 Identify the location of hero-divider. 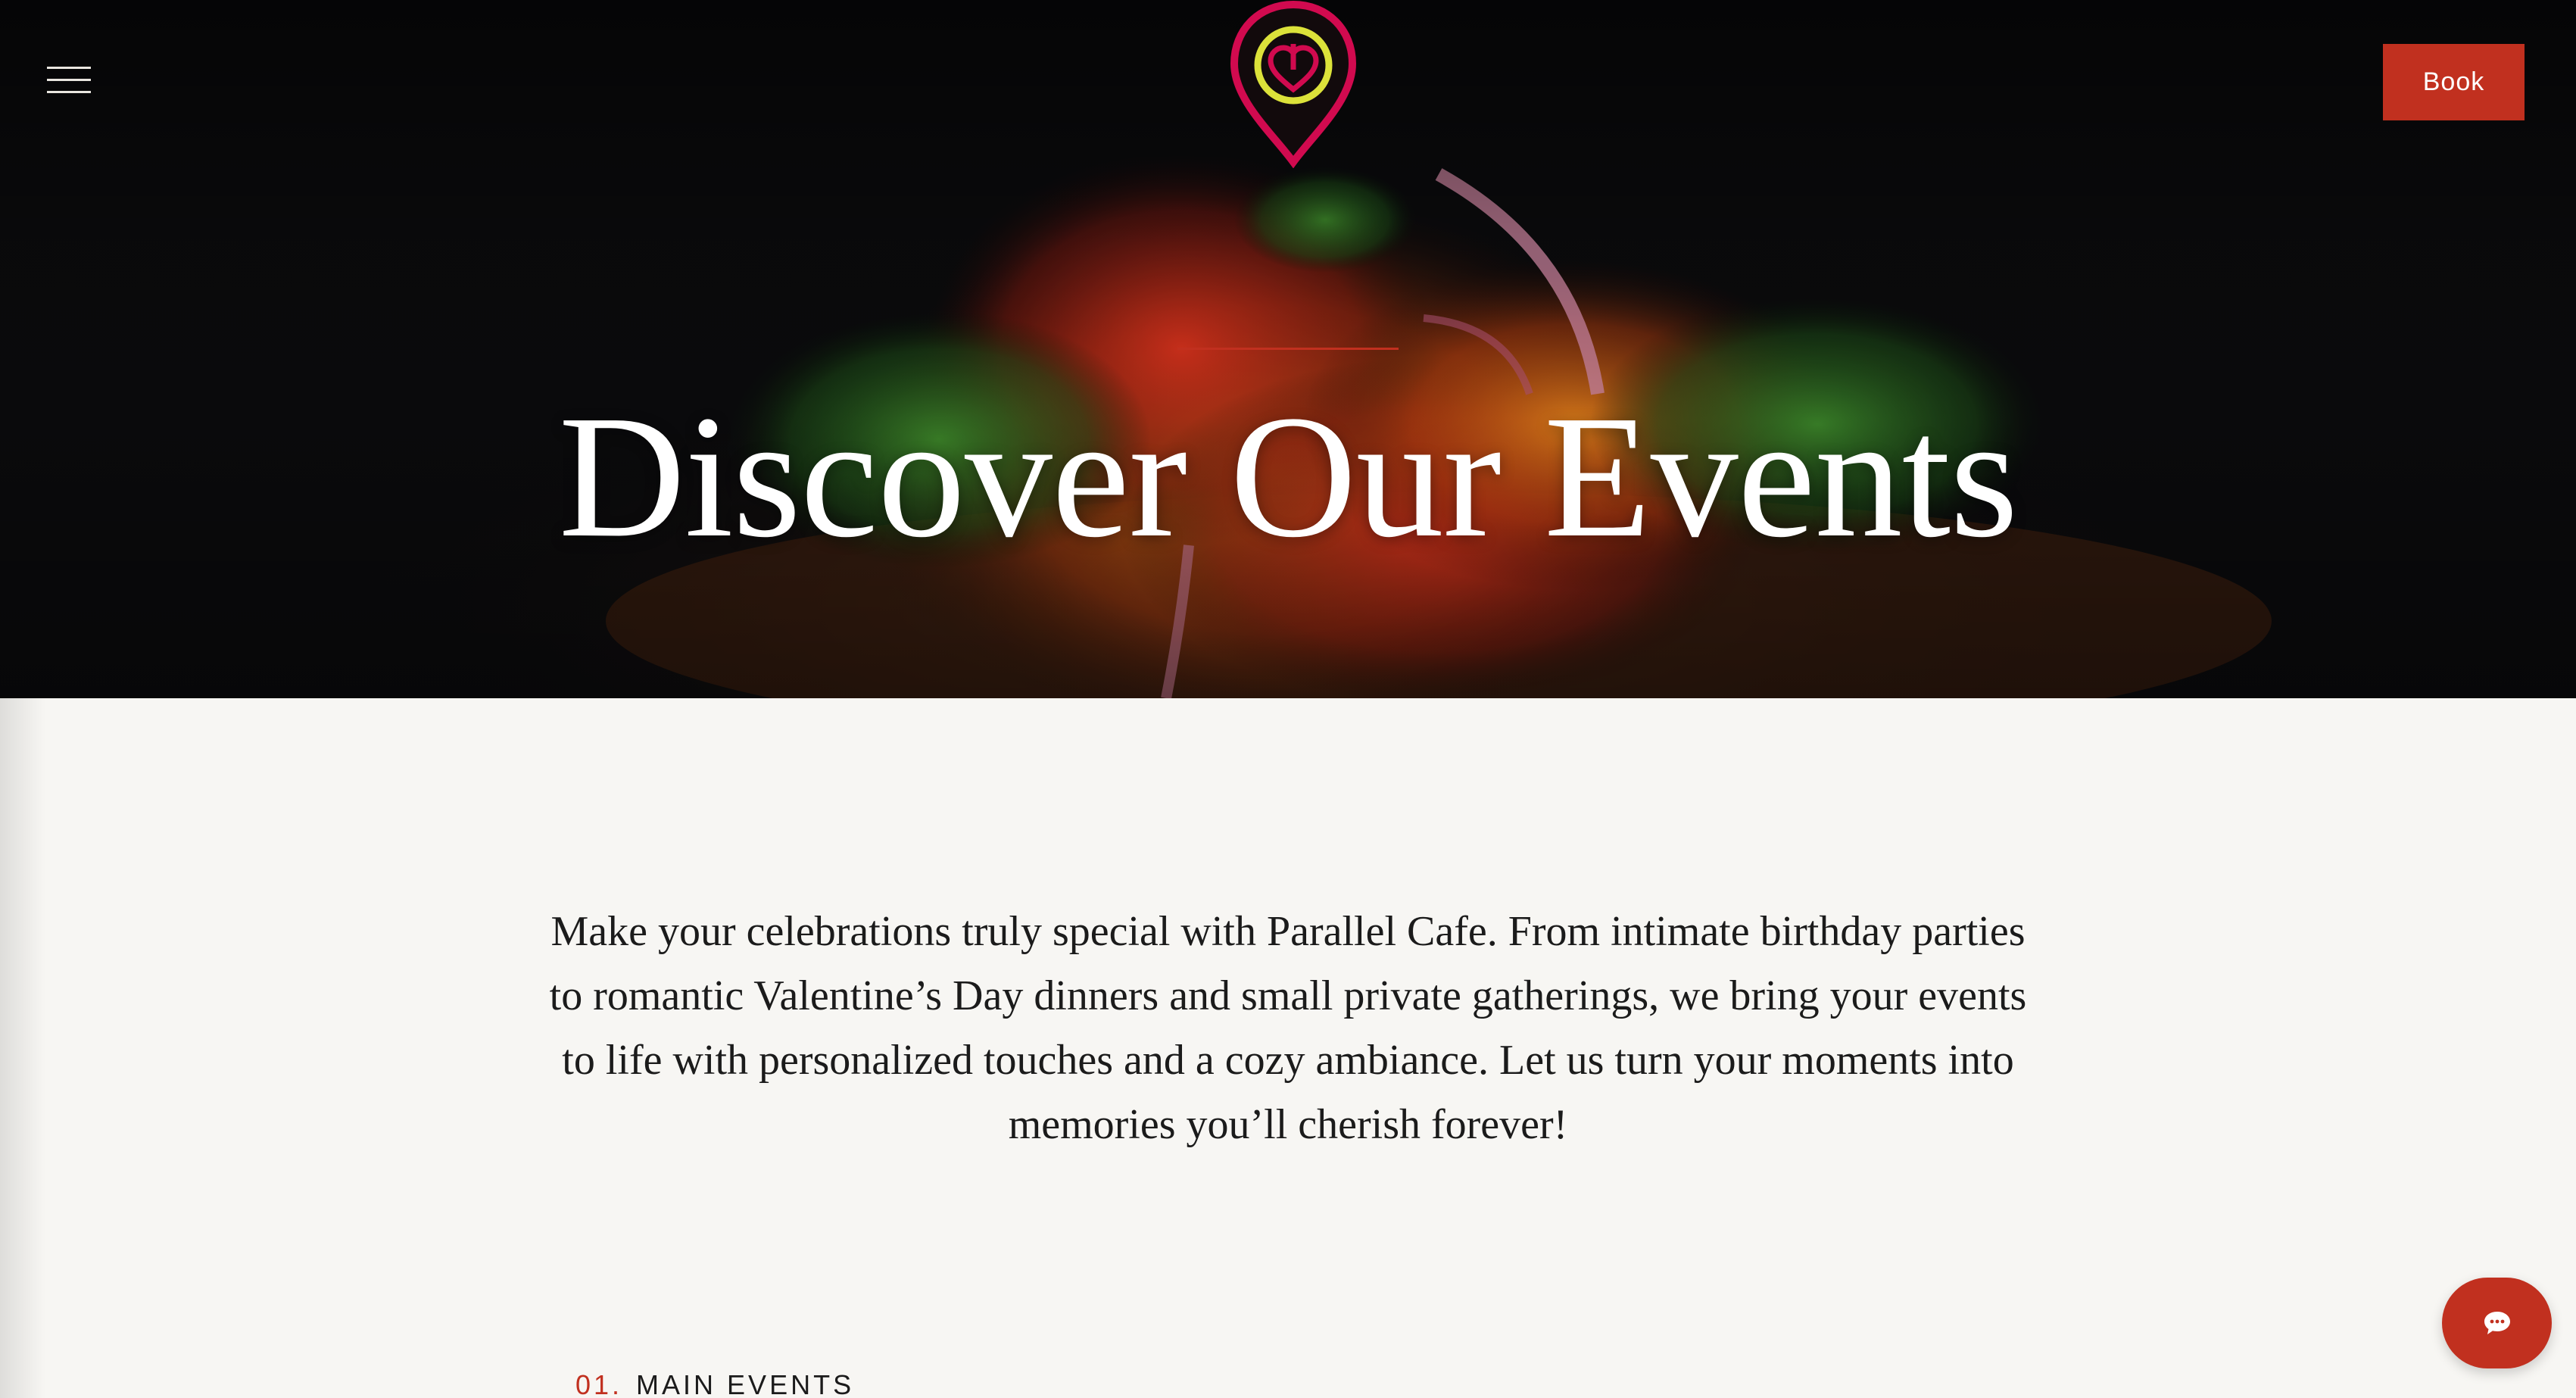
(1288, 349).